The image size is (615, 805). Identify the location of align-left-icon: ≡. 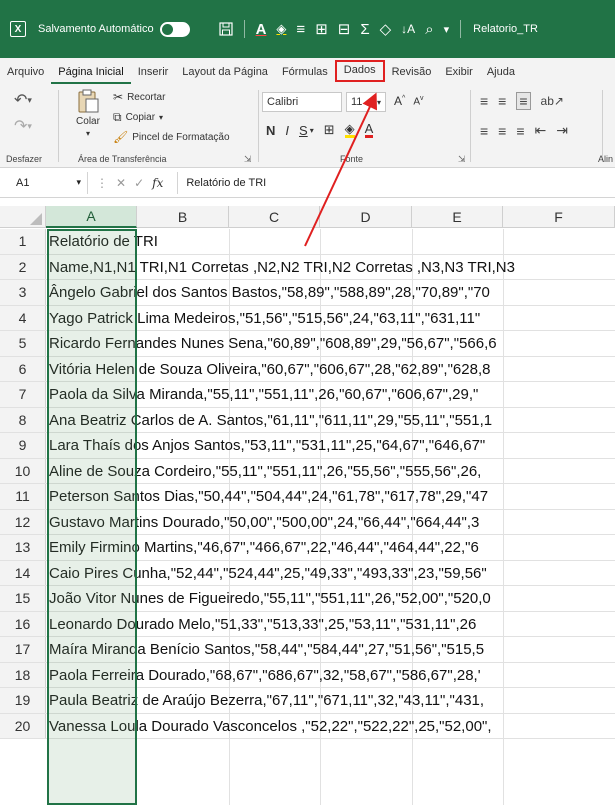
(484, 131).